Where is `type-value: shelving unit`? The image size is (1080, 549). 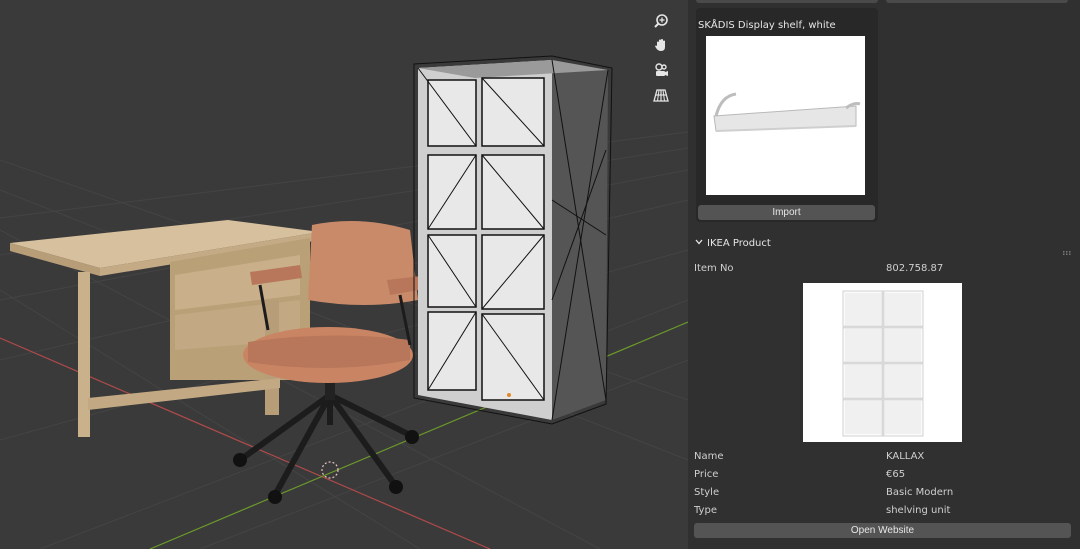
type-value: shelving unit is located at coordinates (918, 510).